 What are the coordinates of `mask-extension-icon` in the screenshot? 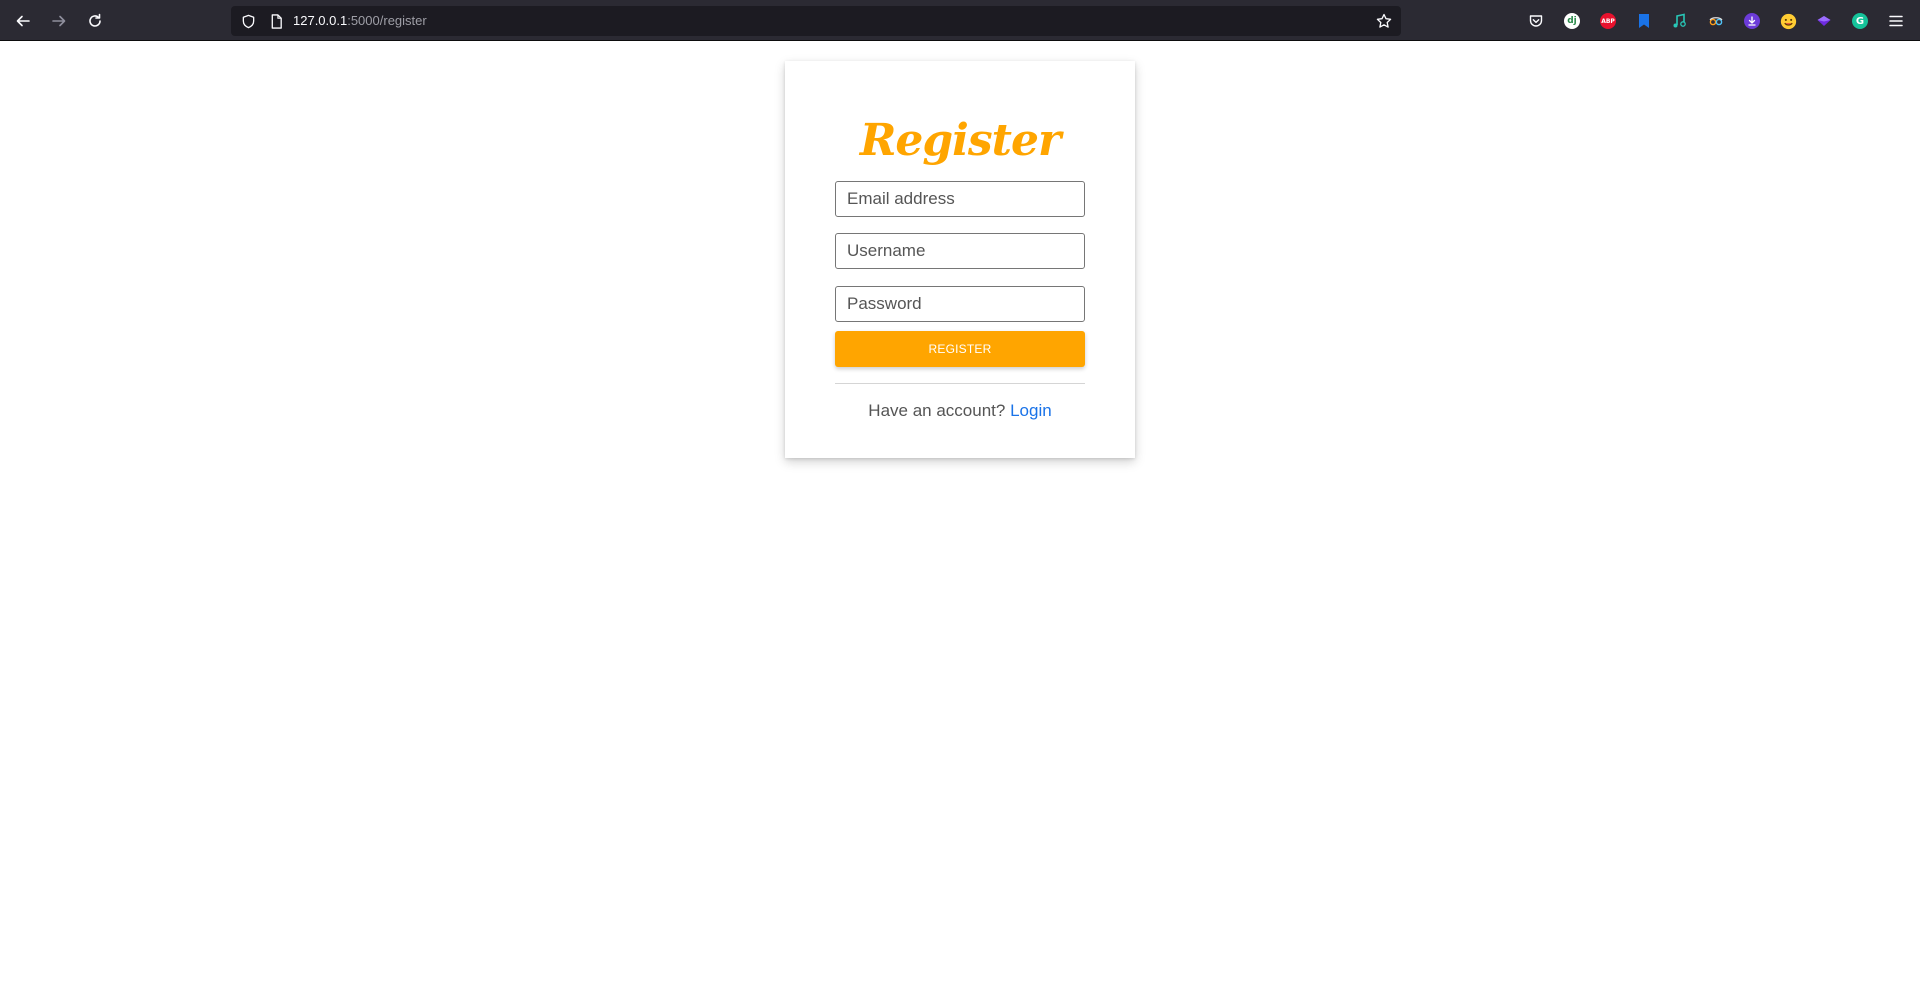 It's located at (1716, 21).